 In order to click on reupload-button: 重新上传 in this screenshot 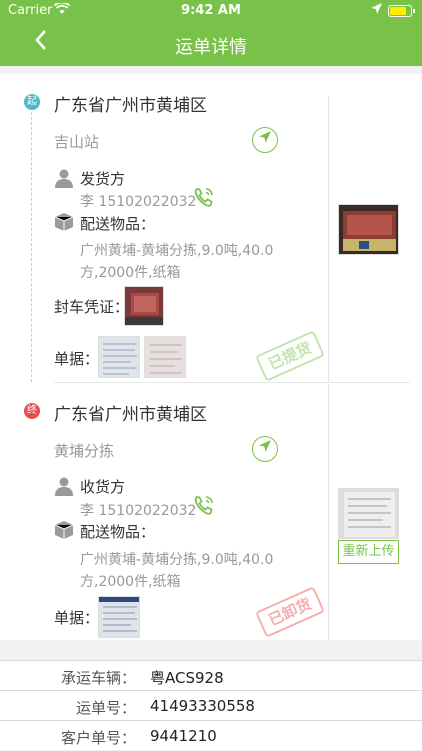, I will do `click(368, 552)`.